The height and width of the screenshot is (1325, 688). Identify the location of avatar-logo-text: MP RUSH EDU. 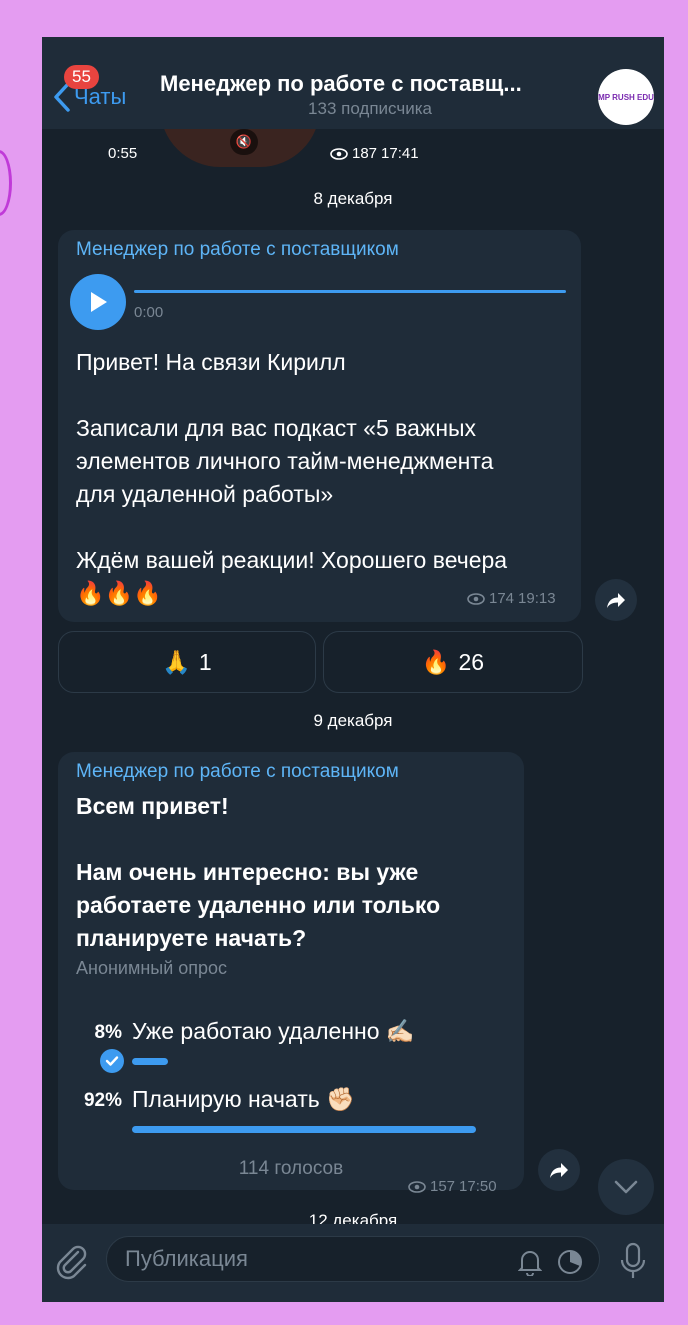
(626, 97).